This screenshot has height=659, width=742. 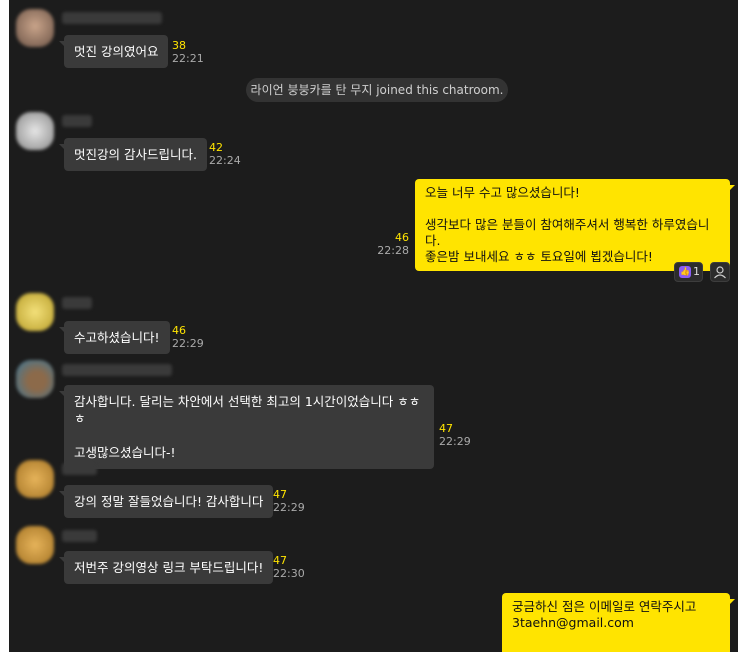 What do you see at coordinates (133, 154) in the screenshot?
I see `message-bubble: 멋진강의 감사드립니다.` at bounding box center [133, 154].